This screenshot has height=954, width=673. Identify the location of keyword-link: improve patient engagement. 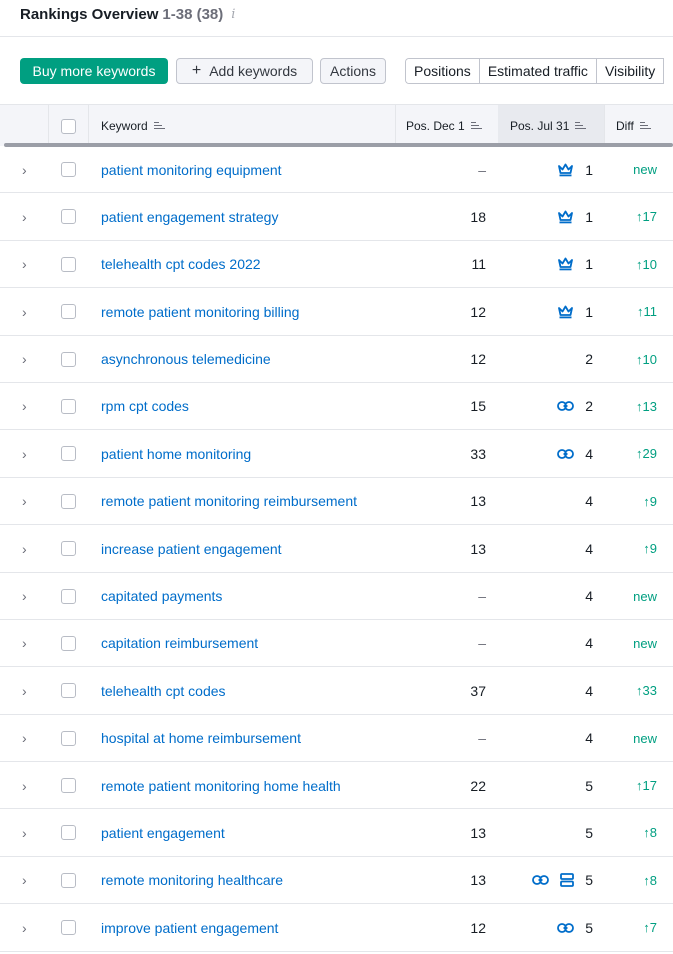
(189, 927).